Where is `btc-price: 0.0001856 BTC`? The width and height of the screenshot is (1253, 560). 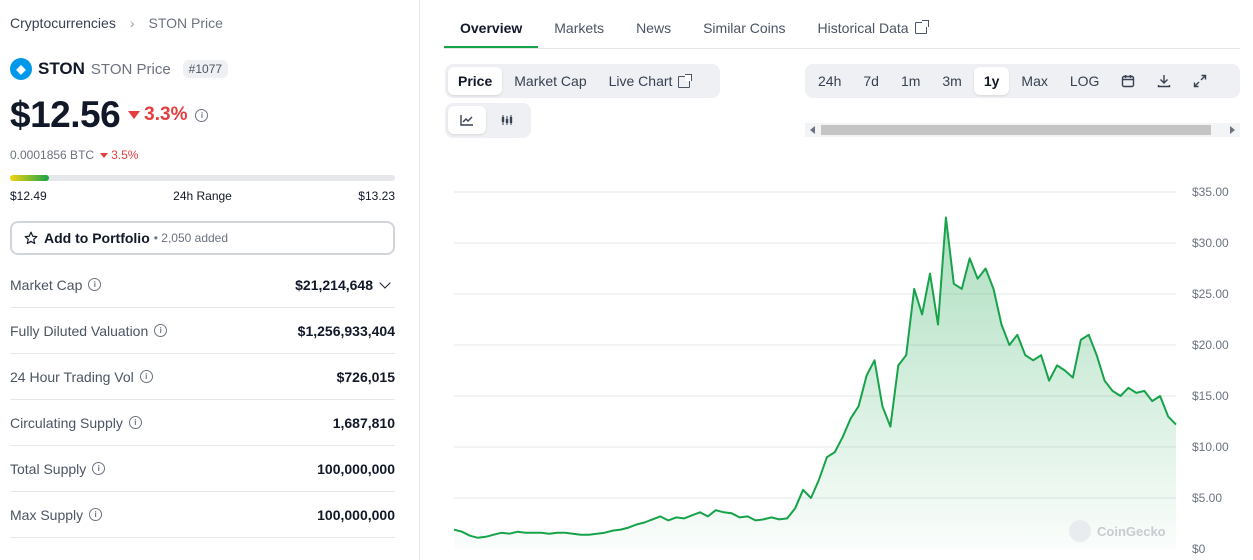
btc-price: 0.0001856 BTC is located at coordinates (52, 155).